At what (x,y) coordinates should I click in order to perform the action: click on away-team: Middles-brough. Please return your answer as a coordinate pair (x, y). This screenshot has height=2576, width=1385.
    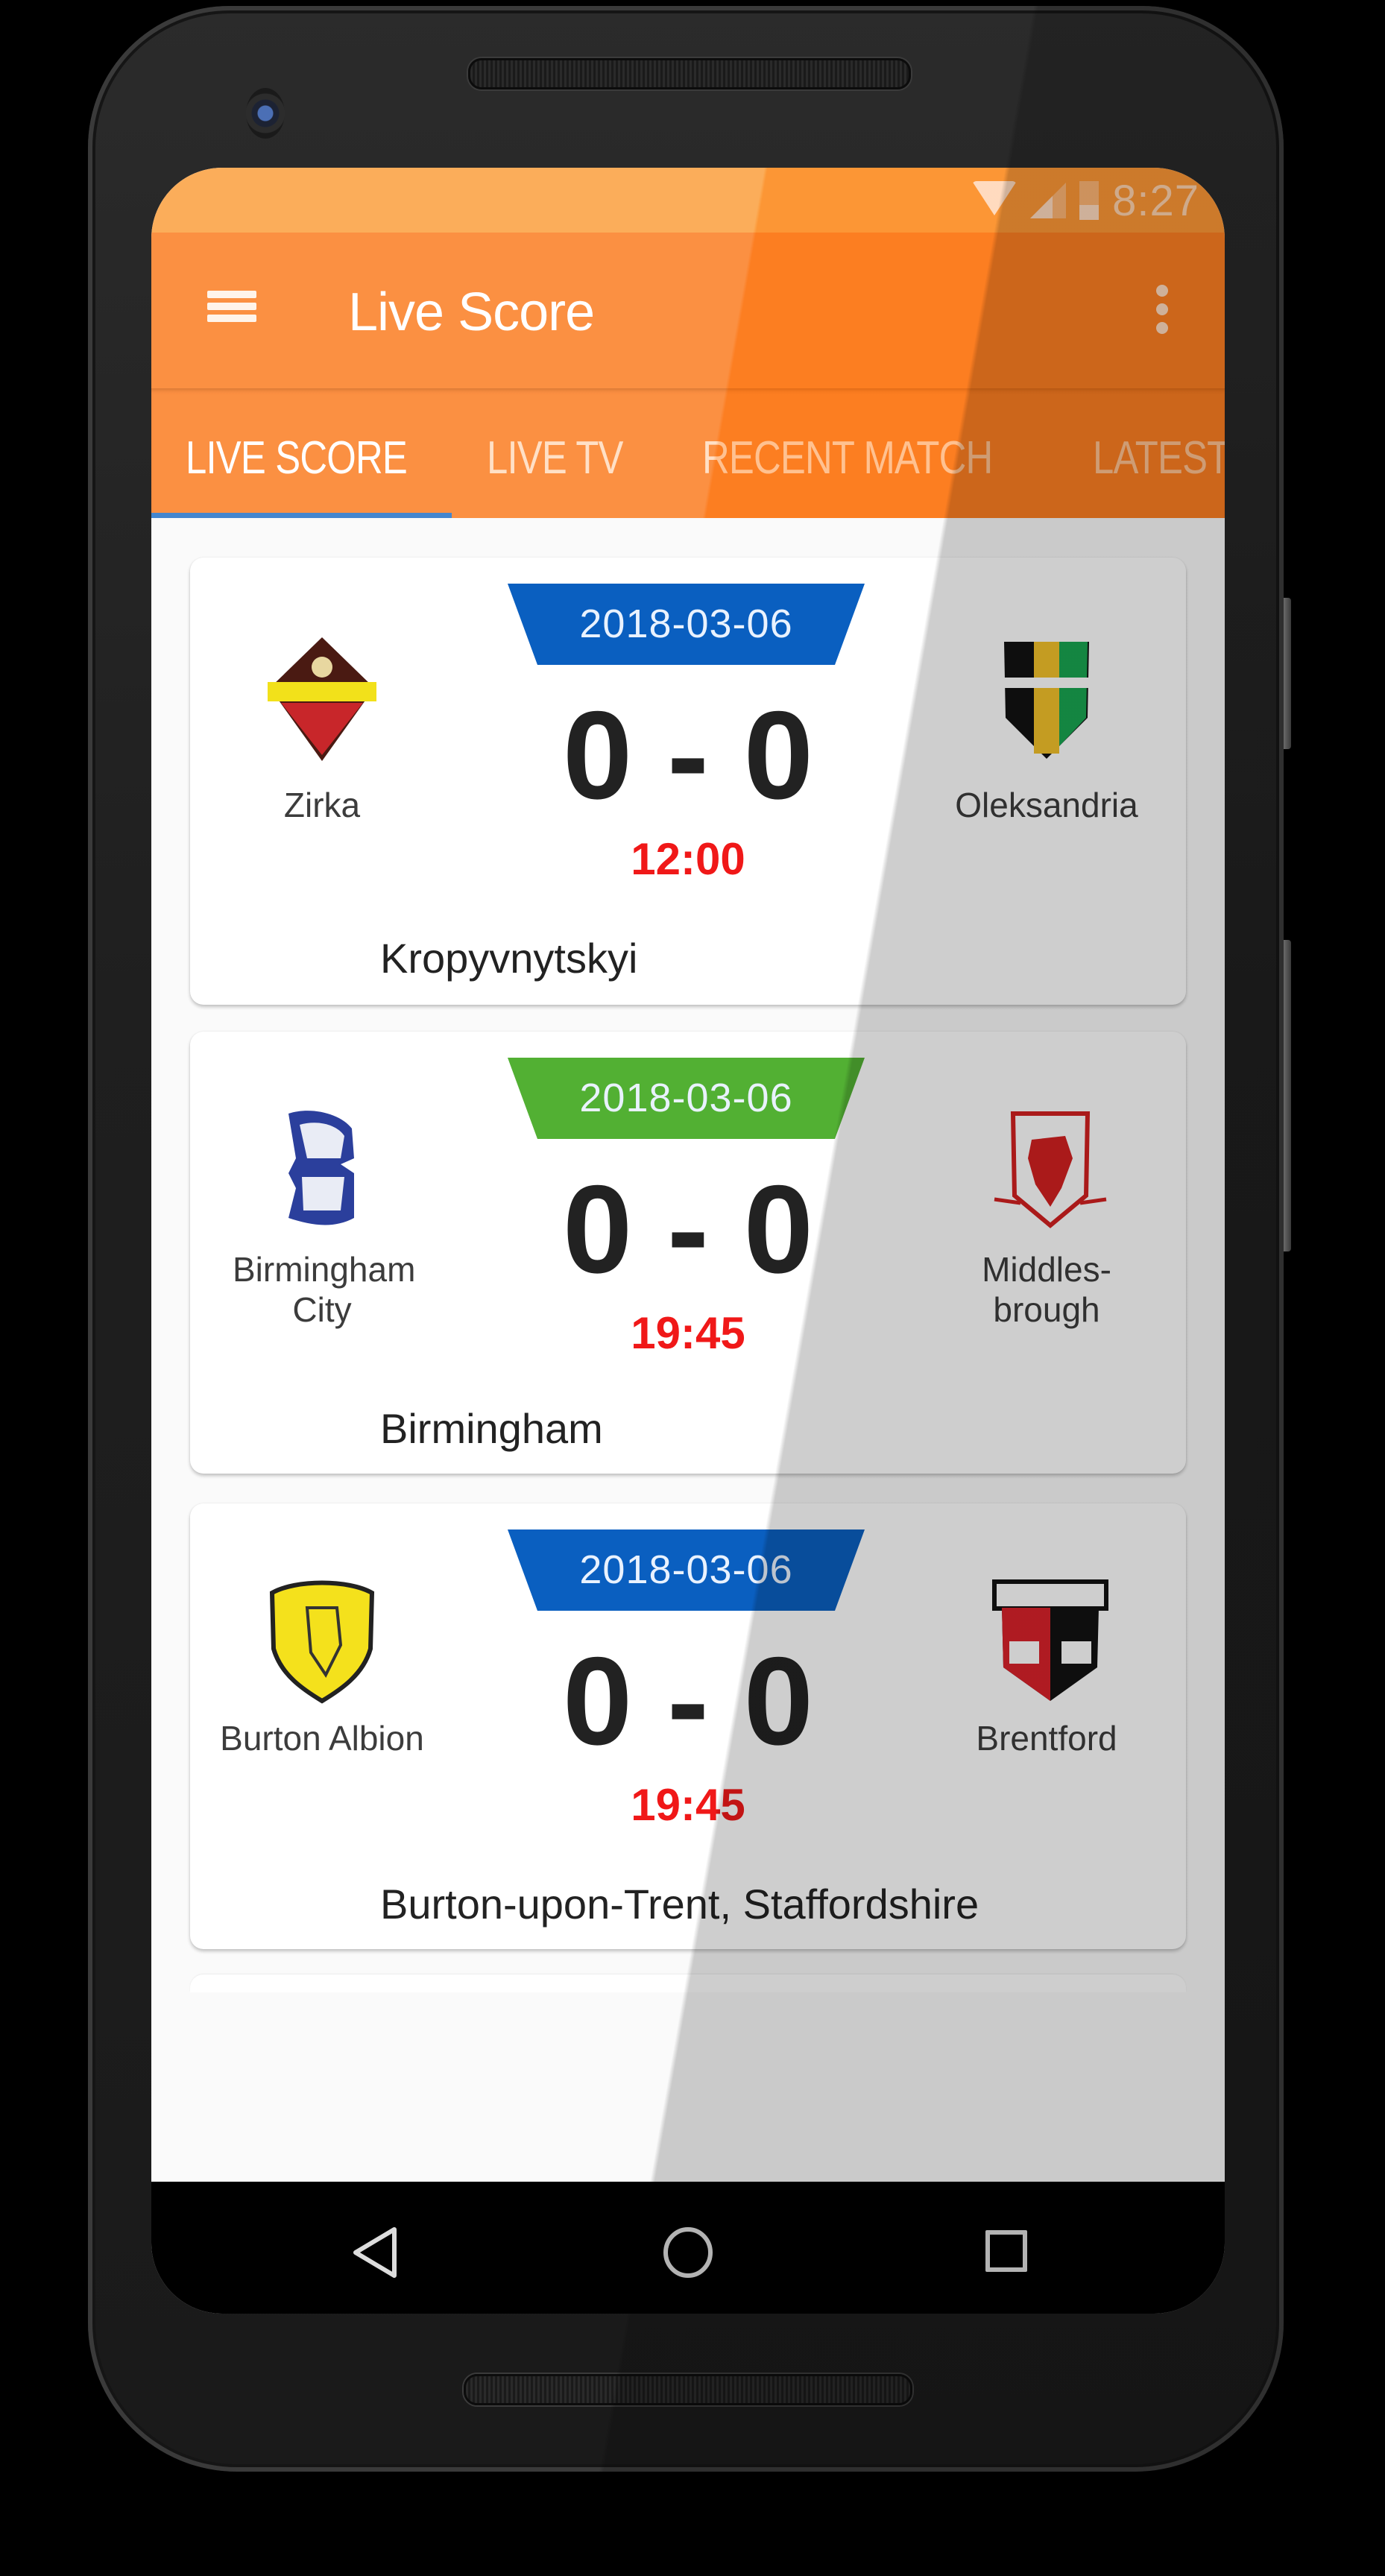
    Looking at the image, I should click on (1046, 1218).